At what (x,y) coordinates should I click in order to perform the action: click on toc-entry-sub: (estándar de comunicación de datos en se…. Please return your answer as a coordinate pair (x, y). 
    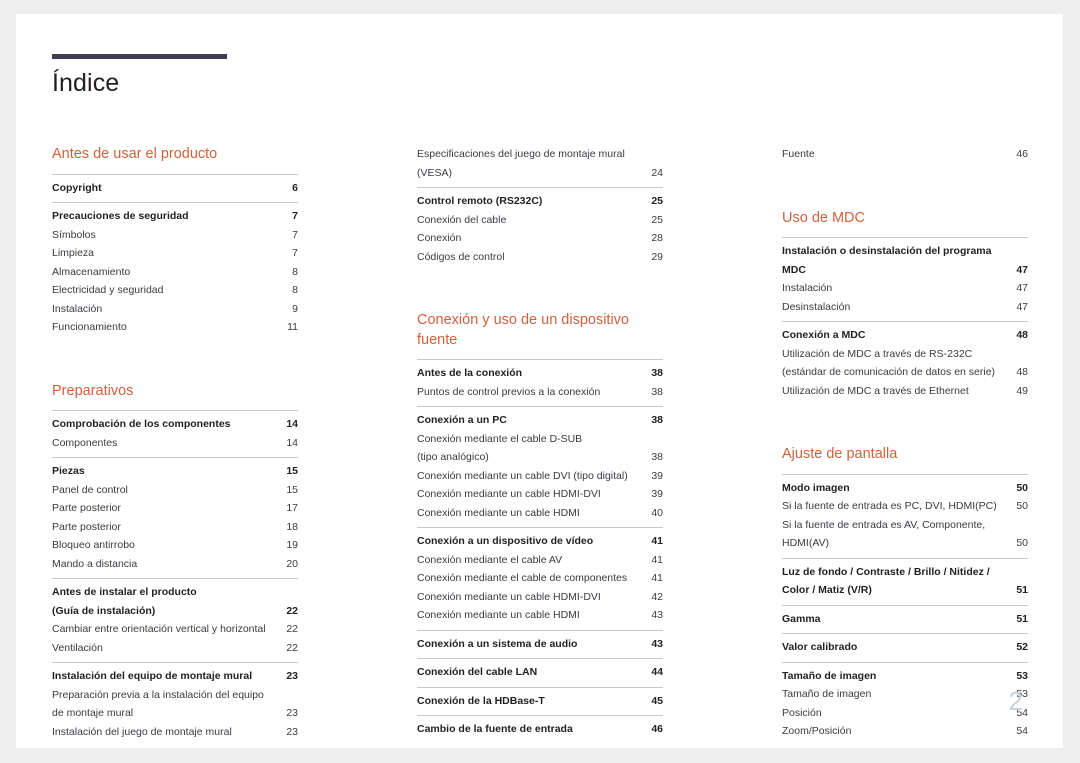
    Looking at the image, I should click on (905, 372).